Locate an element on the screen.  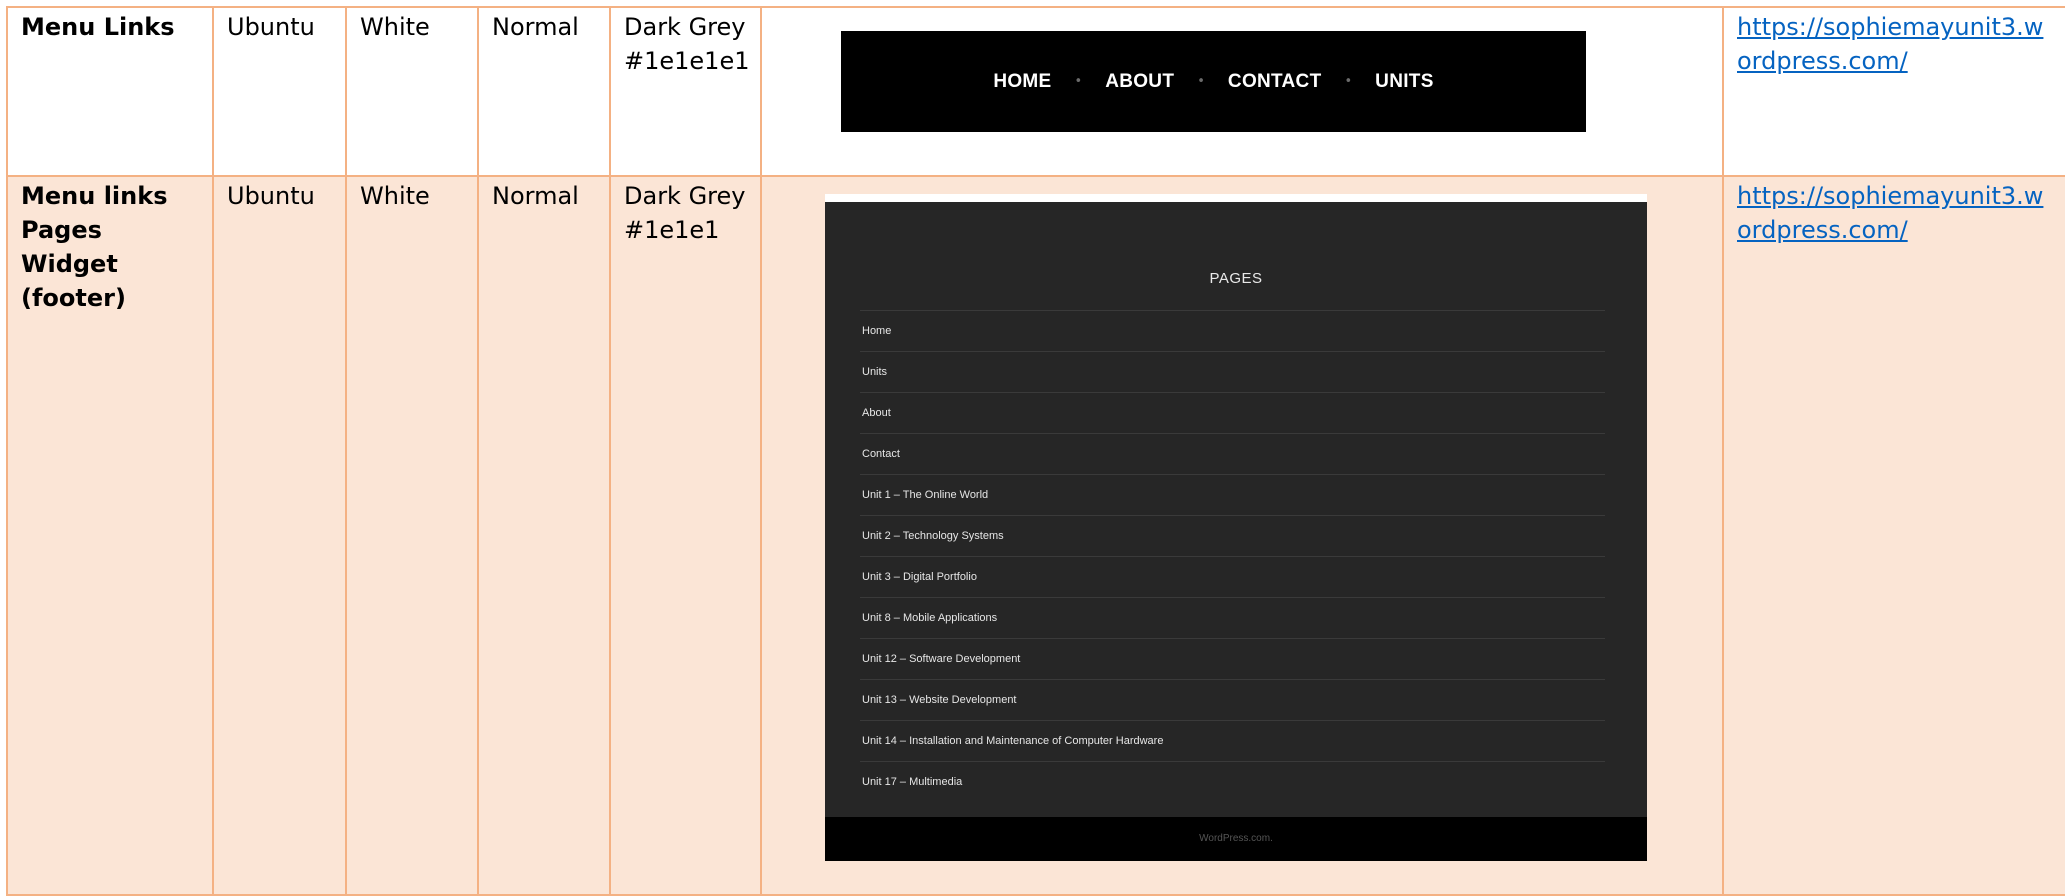
list-item: Unit 2 – Technology Systems is located at coordinates (1232, 535).